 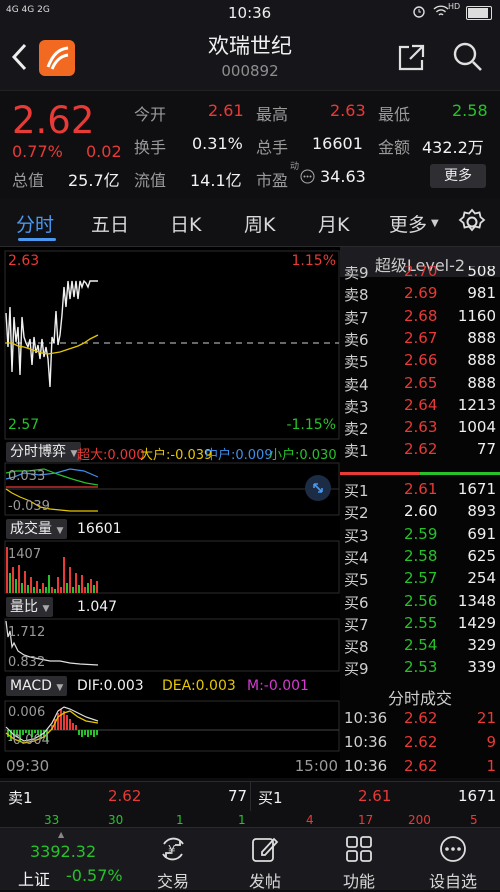 I want to click on queue-2: 30, so click(x=116, y=820).